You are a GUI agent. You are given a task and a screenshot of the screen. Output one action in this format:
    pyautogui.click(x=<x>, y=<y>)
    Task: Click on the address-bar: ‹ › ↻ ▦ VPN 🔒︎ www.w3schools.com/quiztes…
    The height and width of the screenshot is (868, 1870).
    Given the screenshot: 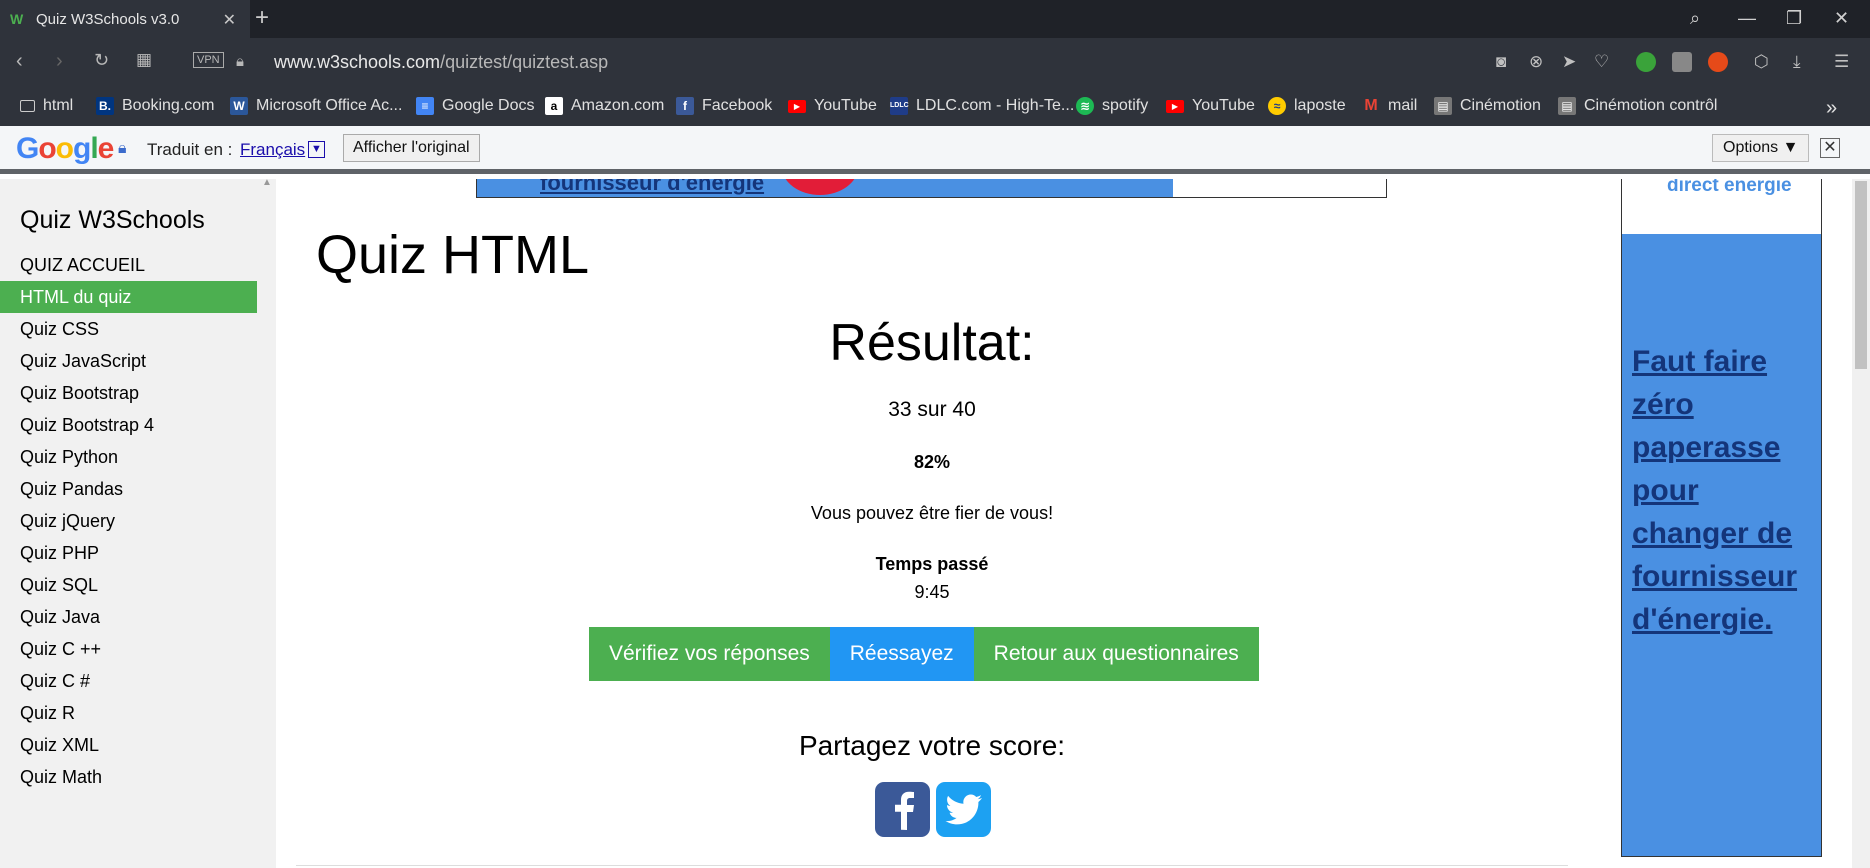 What is the action you would take?
    pyautogui.click(x=935, y=63)
    